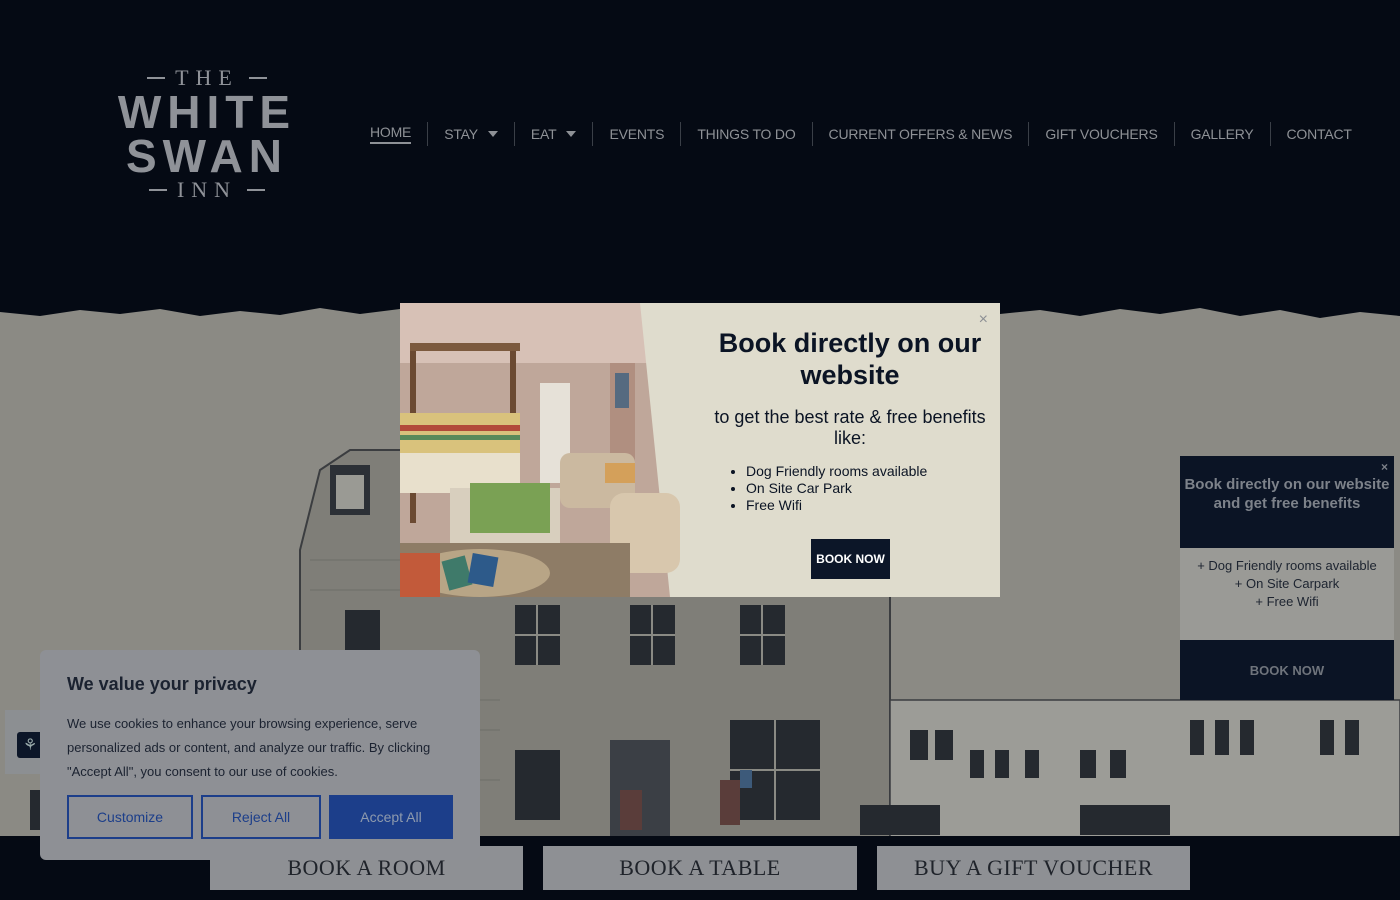 The image size is (1400, 900). I want to click on reject-all-button: Reject All, so click(261, 817).